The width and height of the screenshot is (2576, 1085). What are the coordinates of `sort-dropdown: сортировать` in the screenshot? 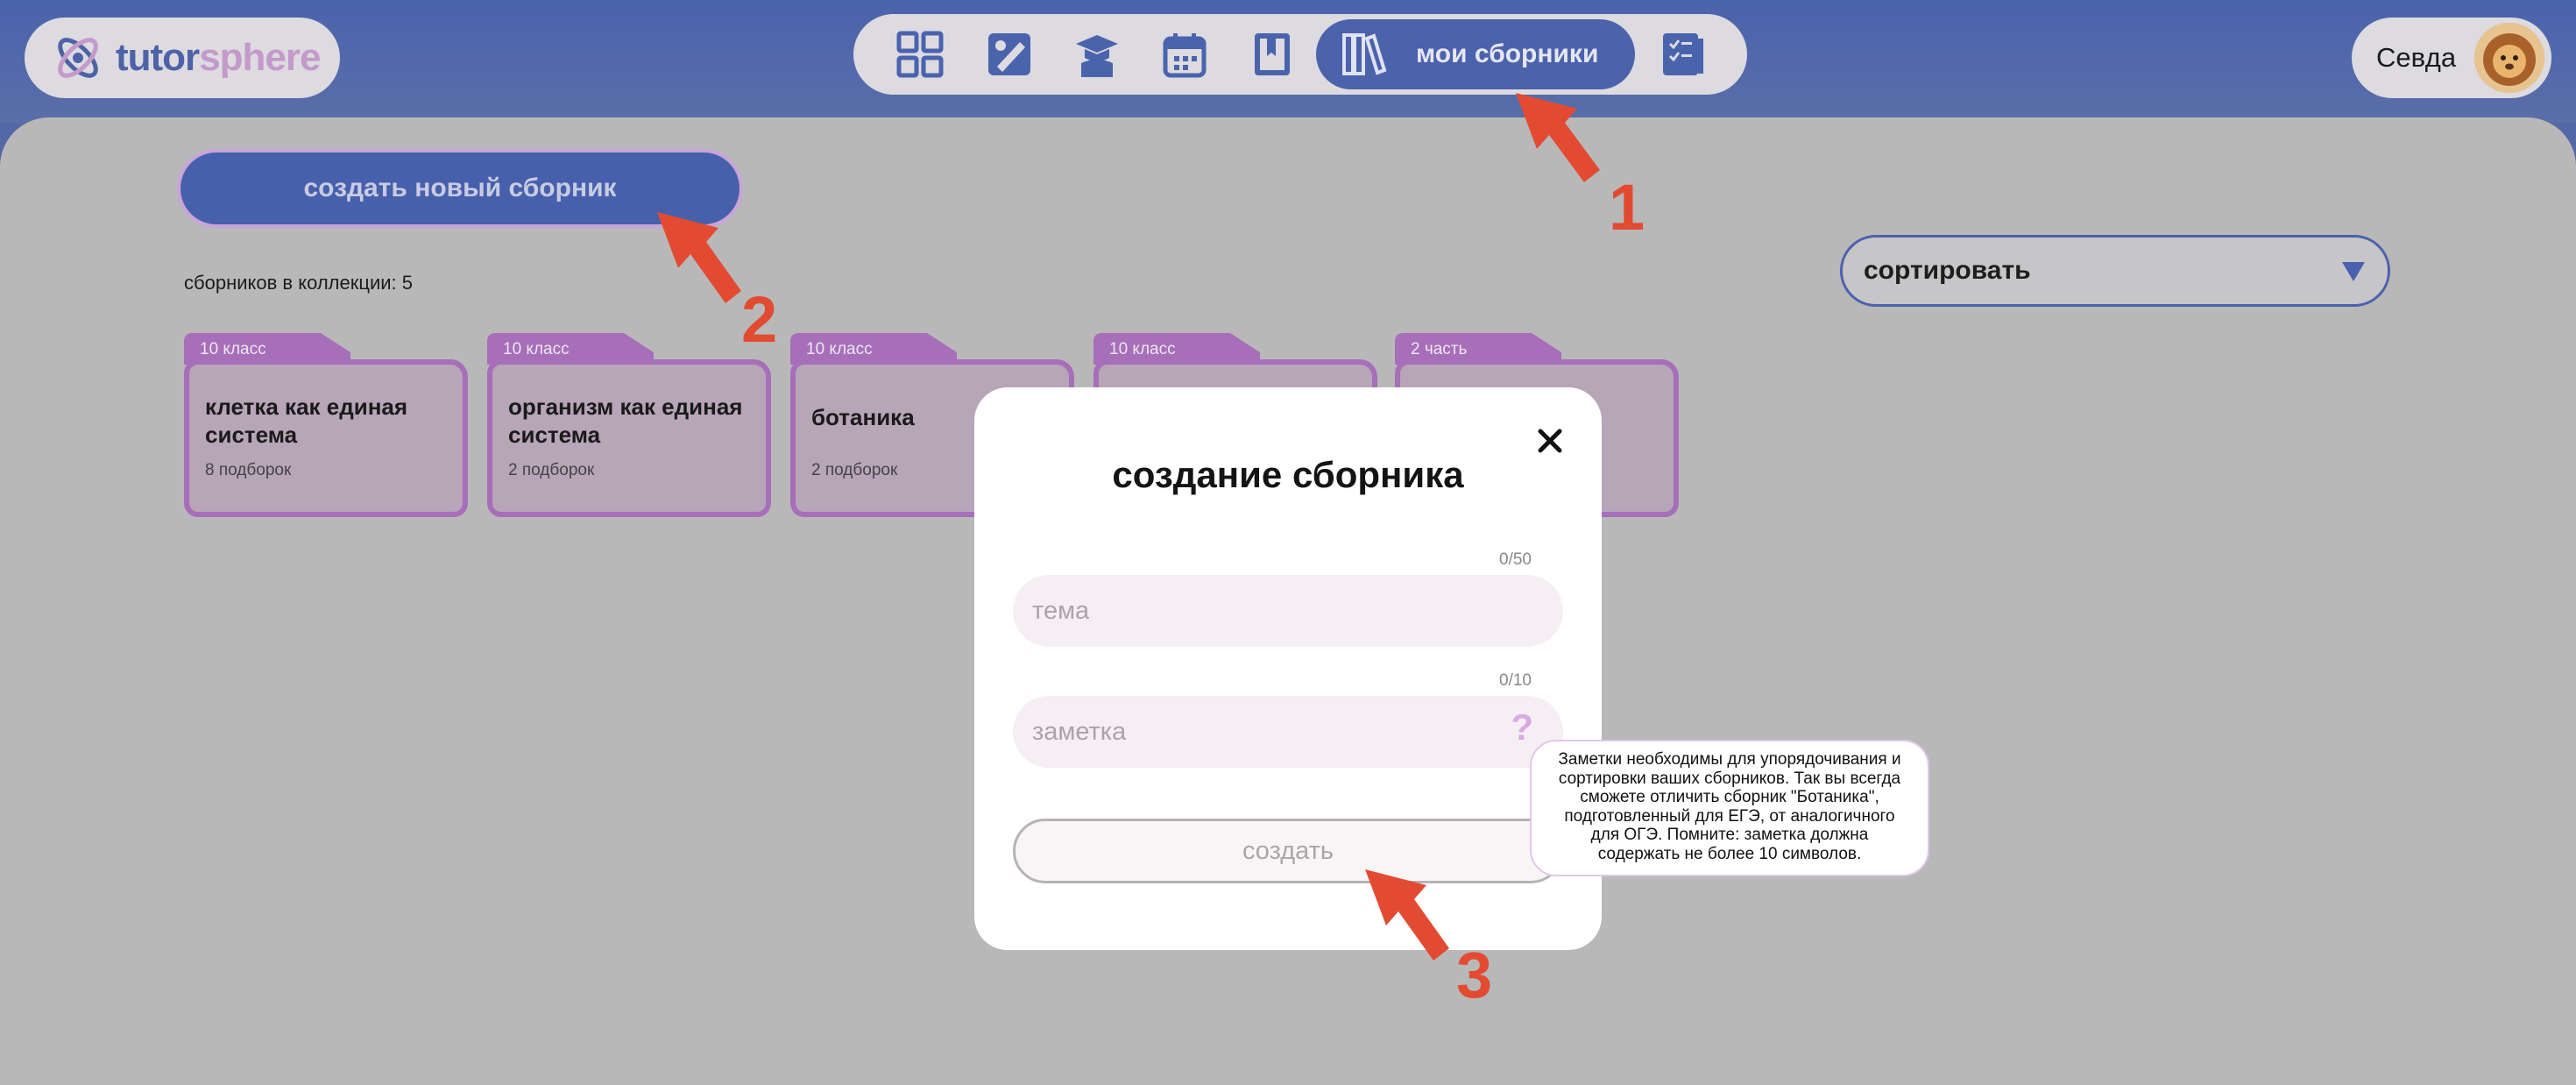 It's located at (2115, 271).